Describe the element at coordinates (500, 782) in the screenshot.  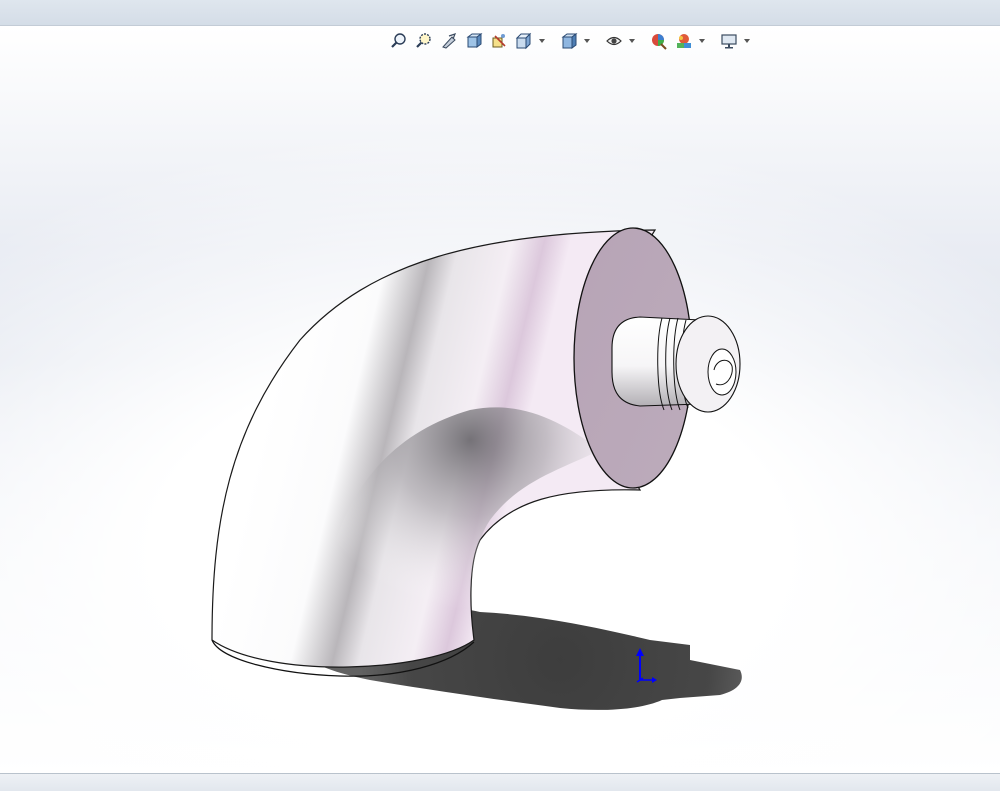
I see `window-bottom-strip` at that location.